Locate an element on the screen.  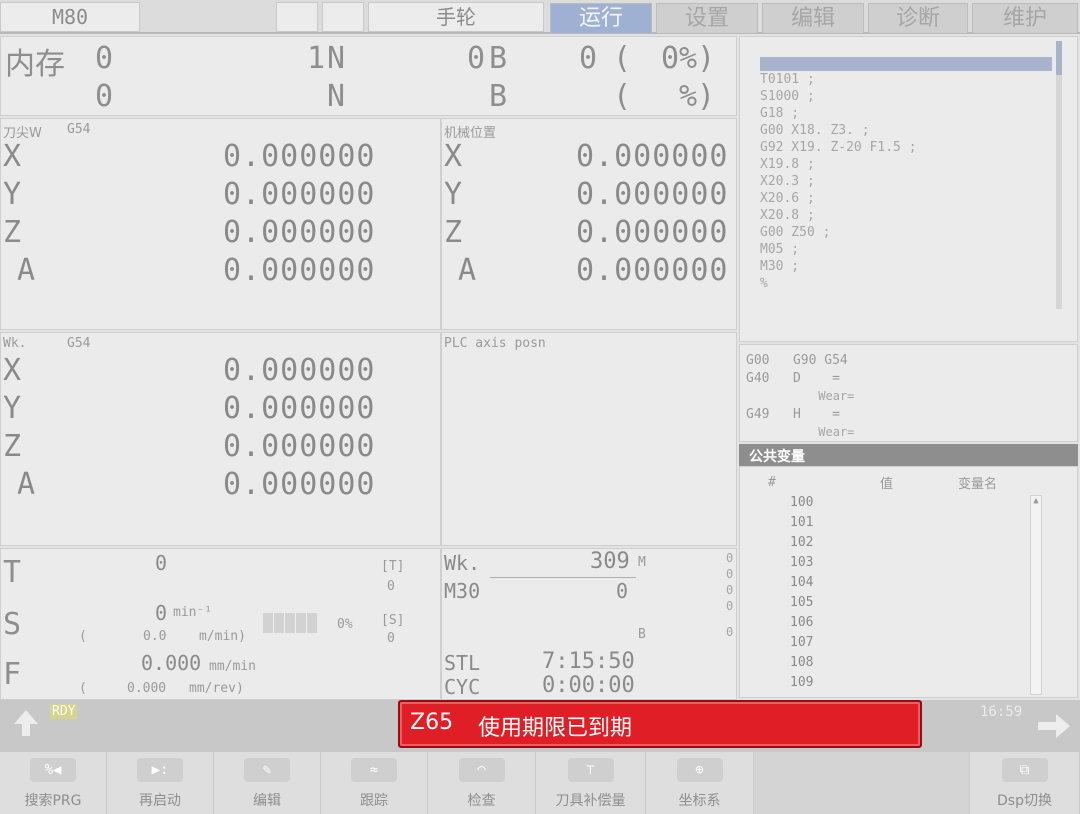
memory-percent: %) is located at coordinates (697, 96).